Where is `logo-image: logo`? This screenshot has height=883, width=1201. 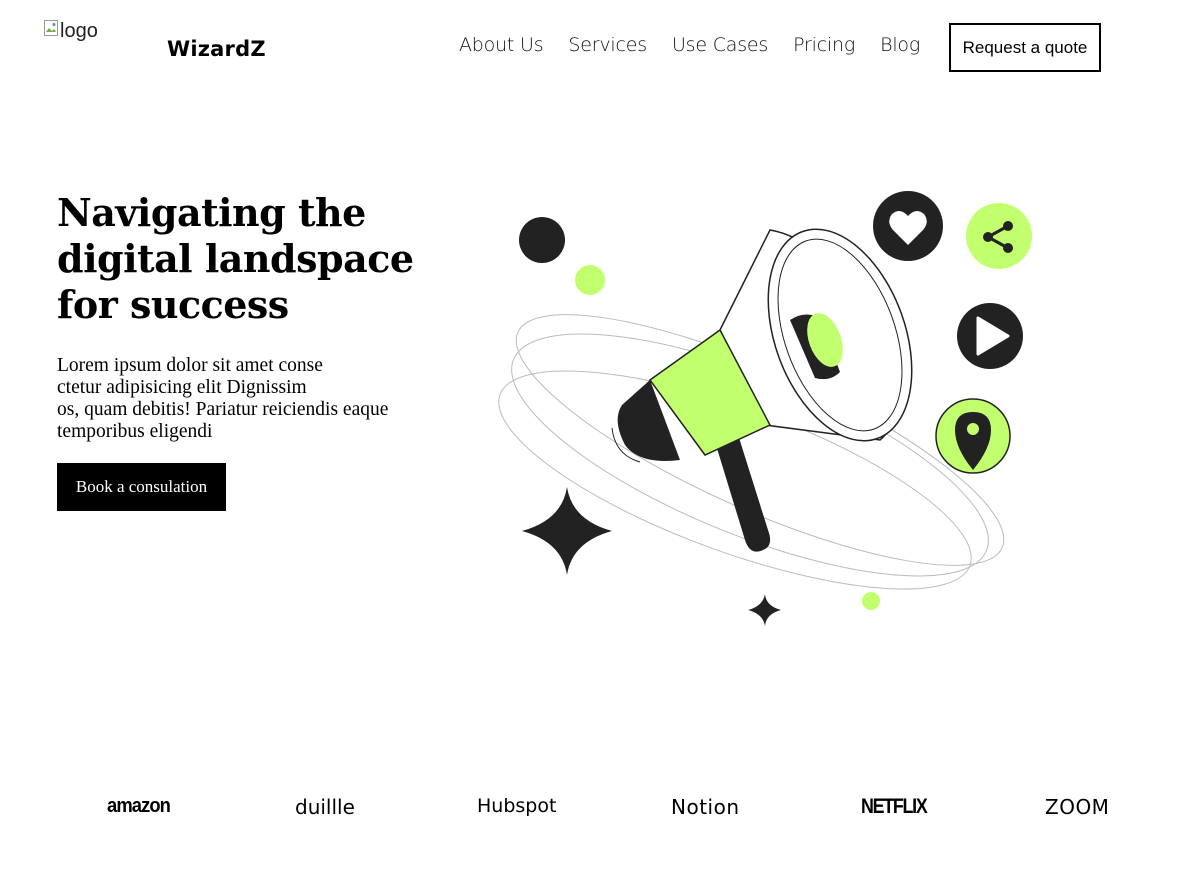
logo-image: logo is located at coordinates (71, 31).